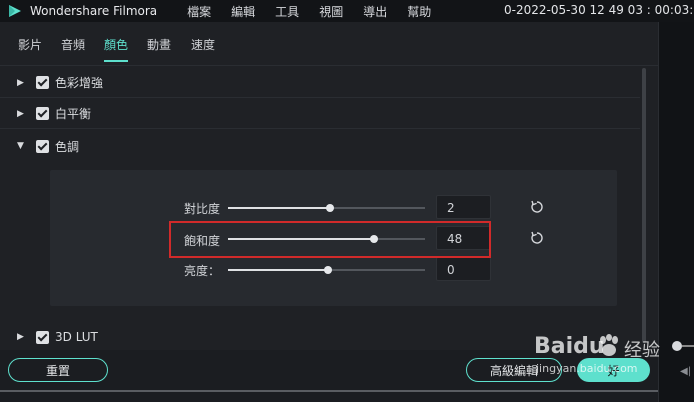 The width and height of the screenshot is (694, 402). I want to click on ok-button: 好, so click(613, 370).